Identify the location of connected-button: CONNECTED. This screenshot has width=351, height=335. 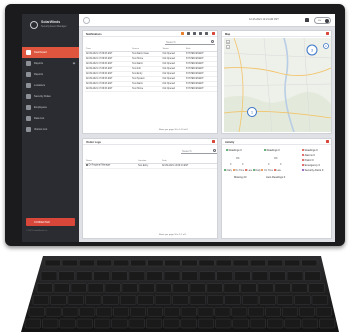
(50, 222).